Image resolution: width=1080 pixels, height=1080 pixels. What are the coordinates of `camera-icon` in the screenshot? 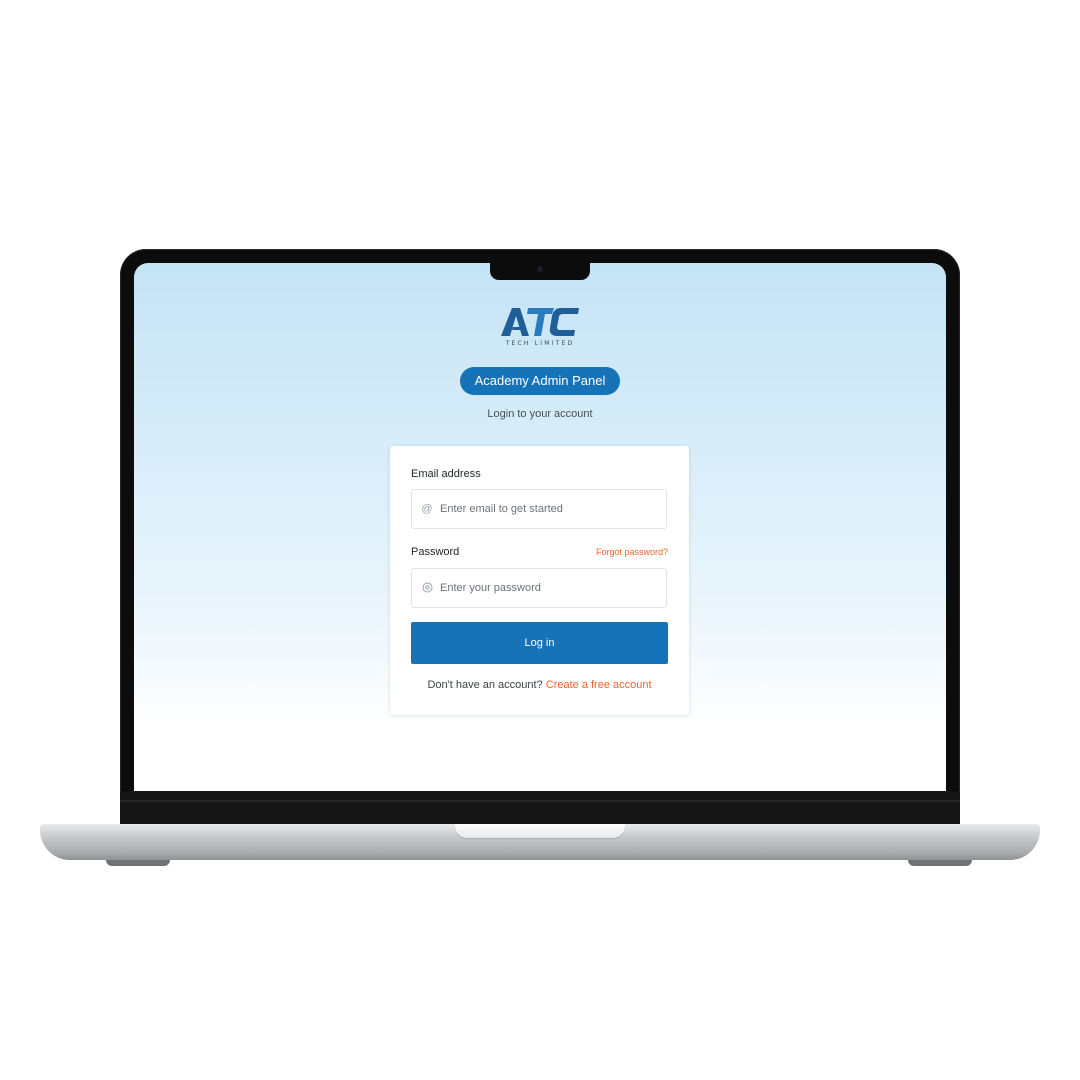 It's located at (540, 269).